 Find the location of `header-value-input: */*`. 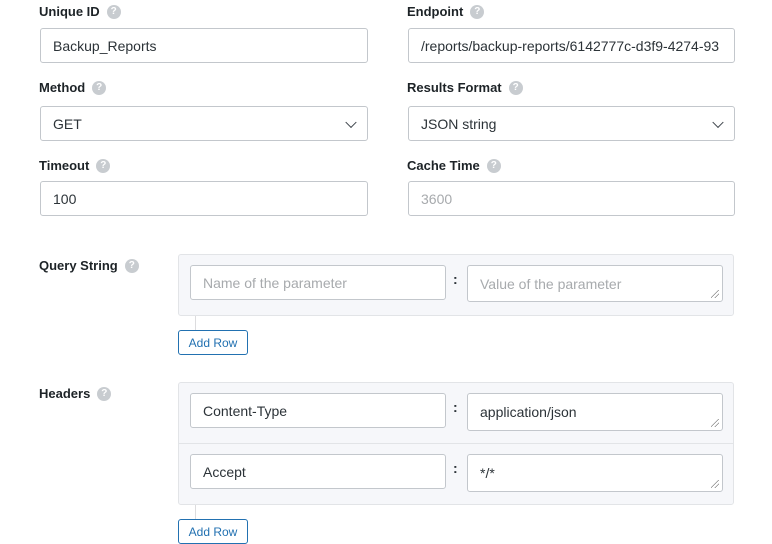

header-value-input: */* is located at coordinates (595, 473).